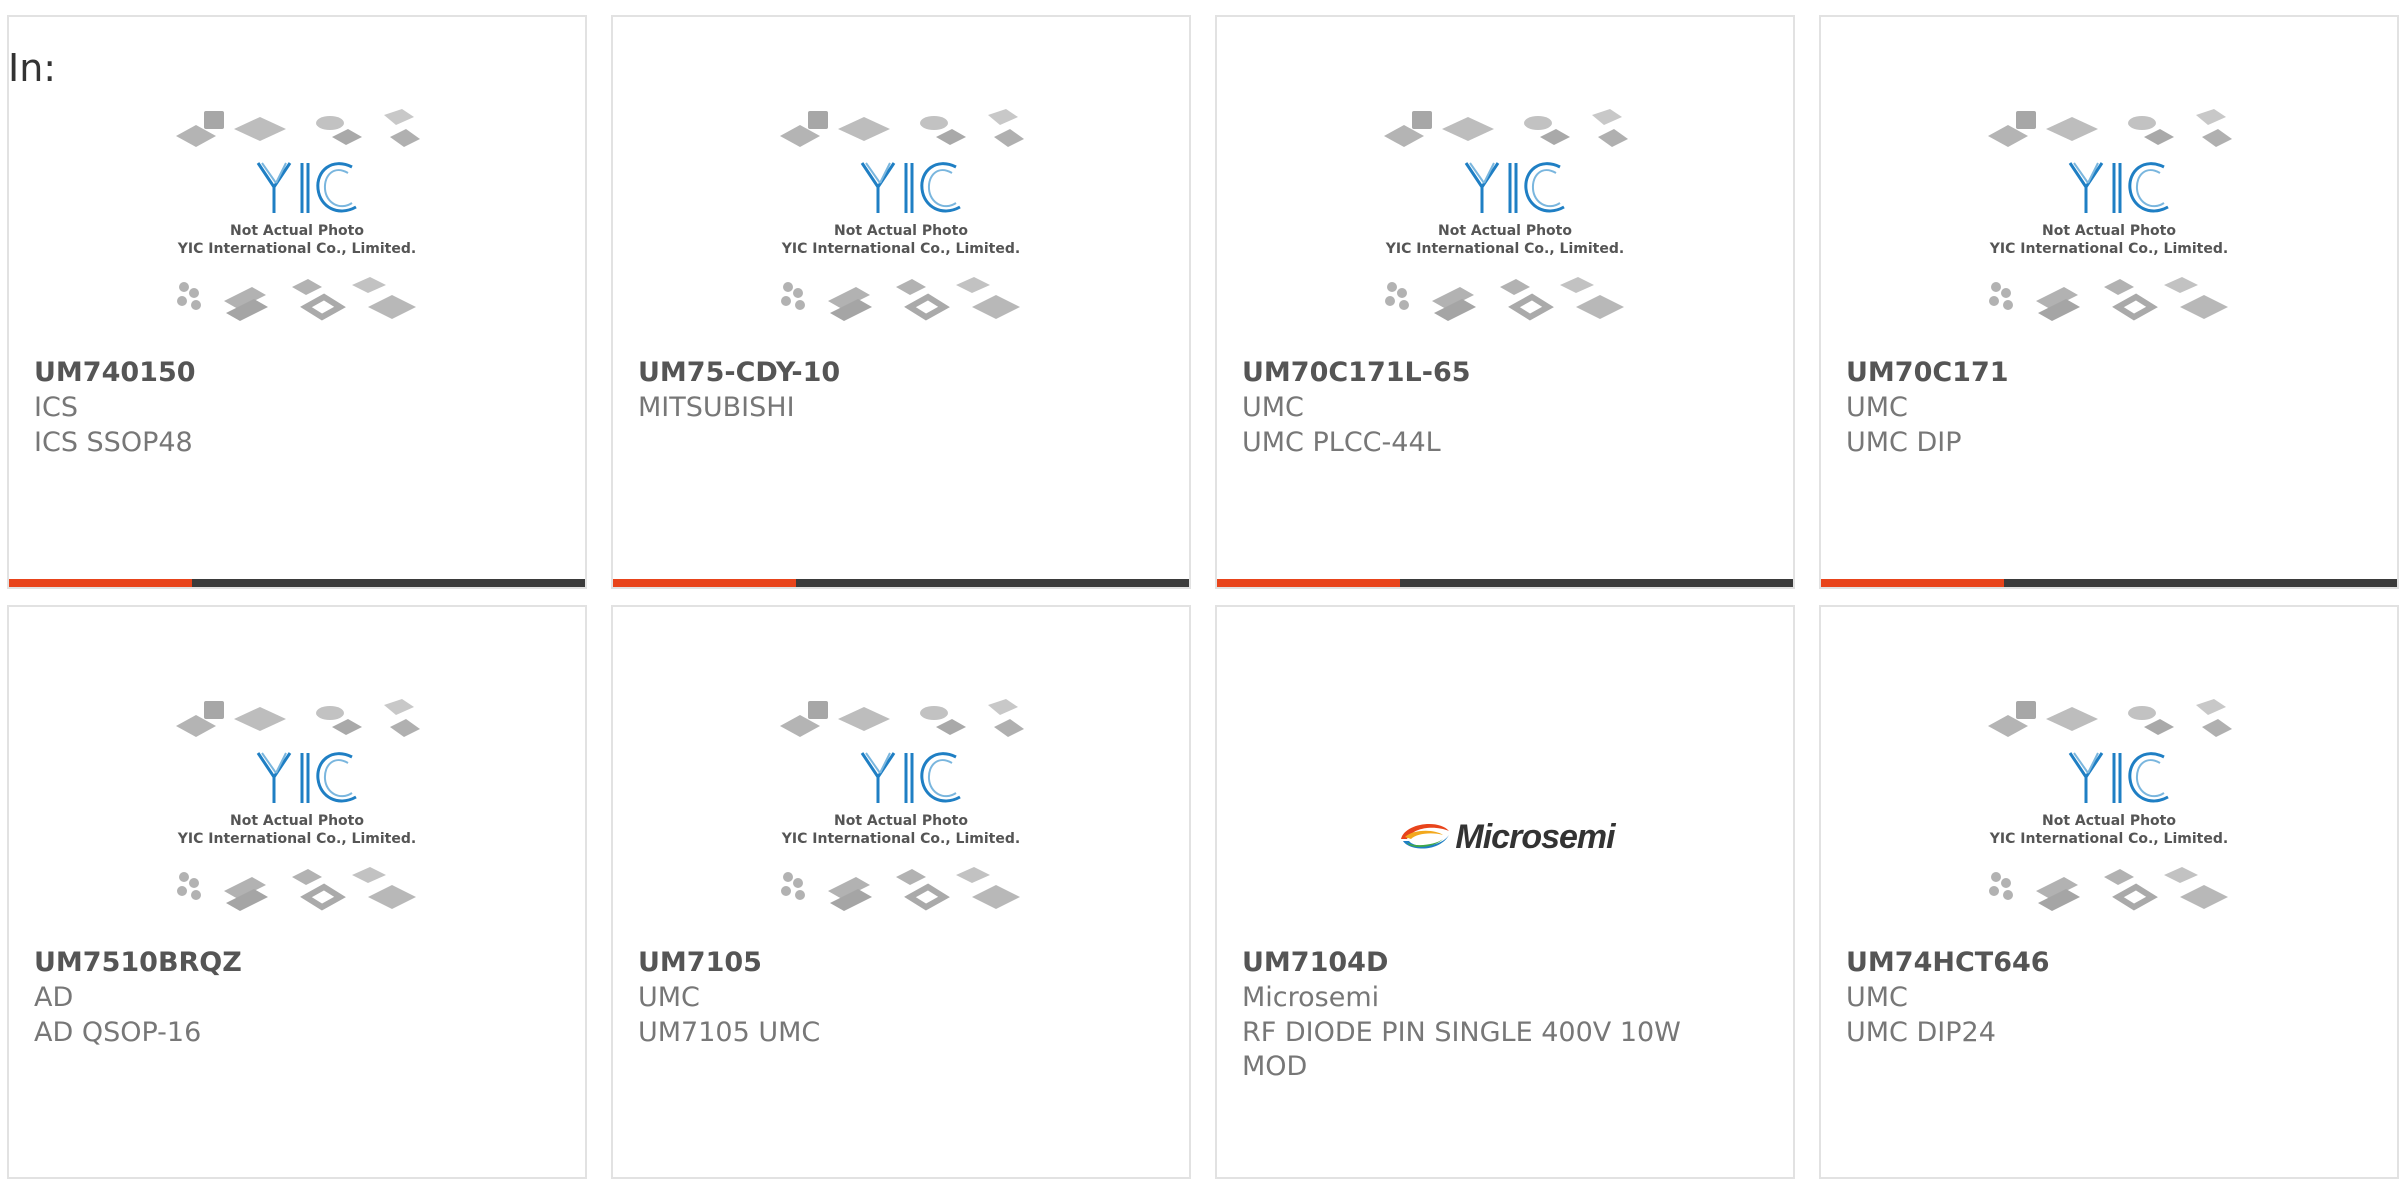 This screenshot has height=1179, width=2400. What do you see at coordinates (1425, 836) in the screenshot?
I see `microsemi-logo-icon` at bounding box center [1425, 836].